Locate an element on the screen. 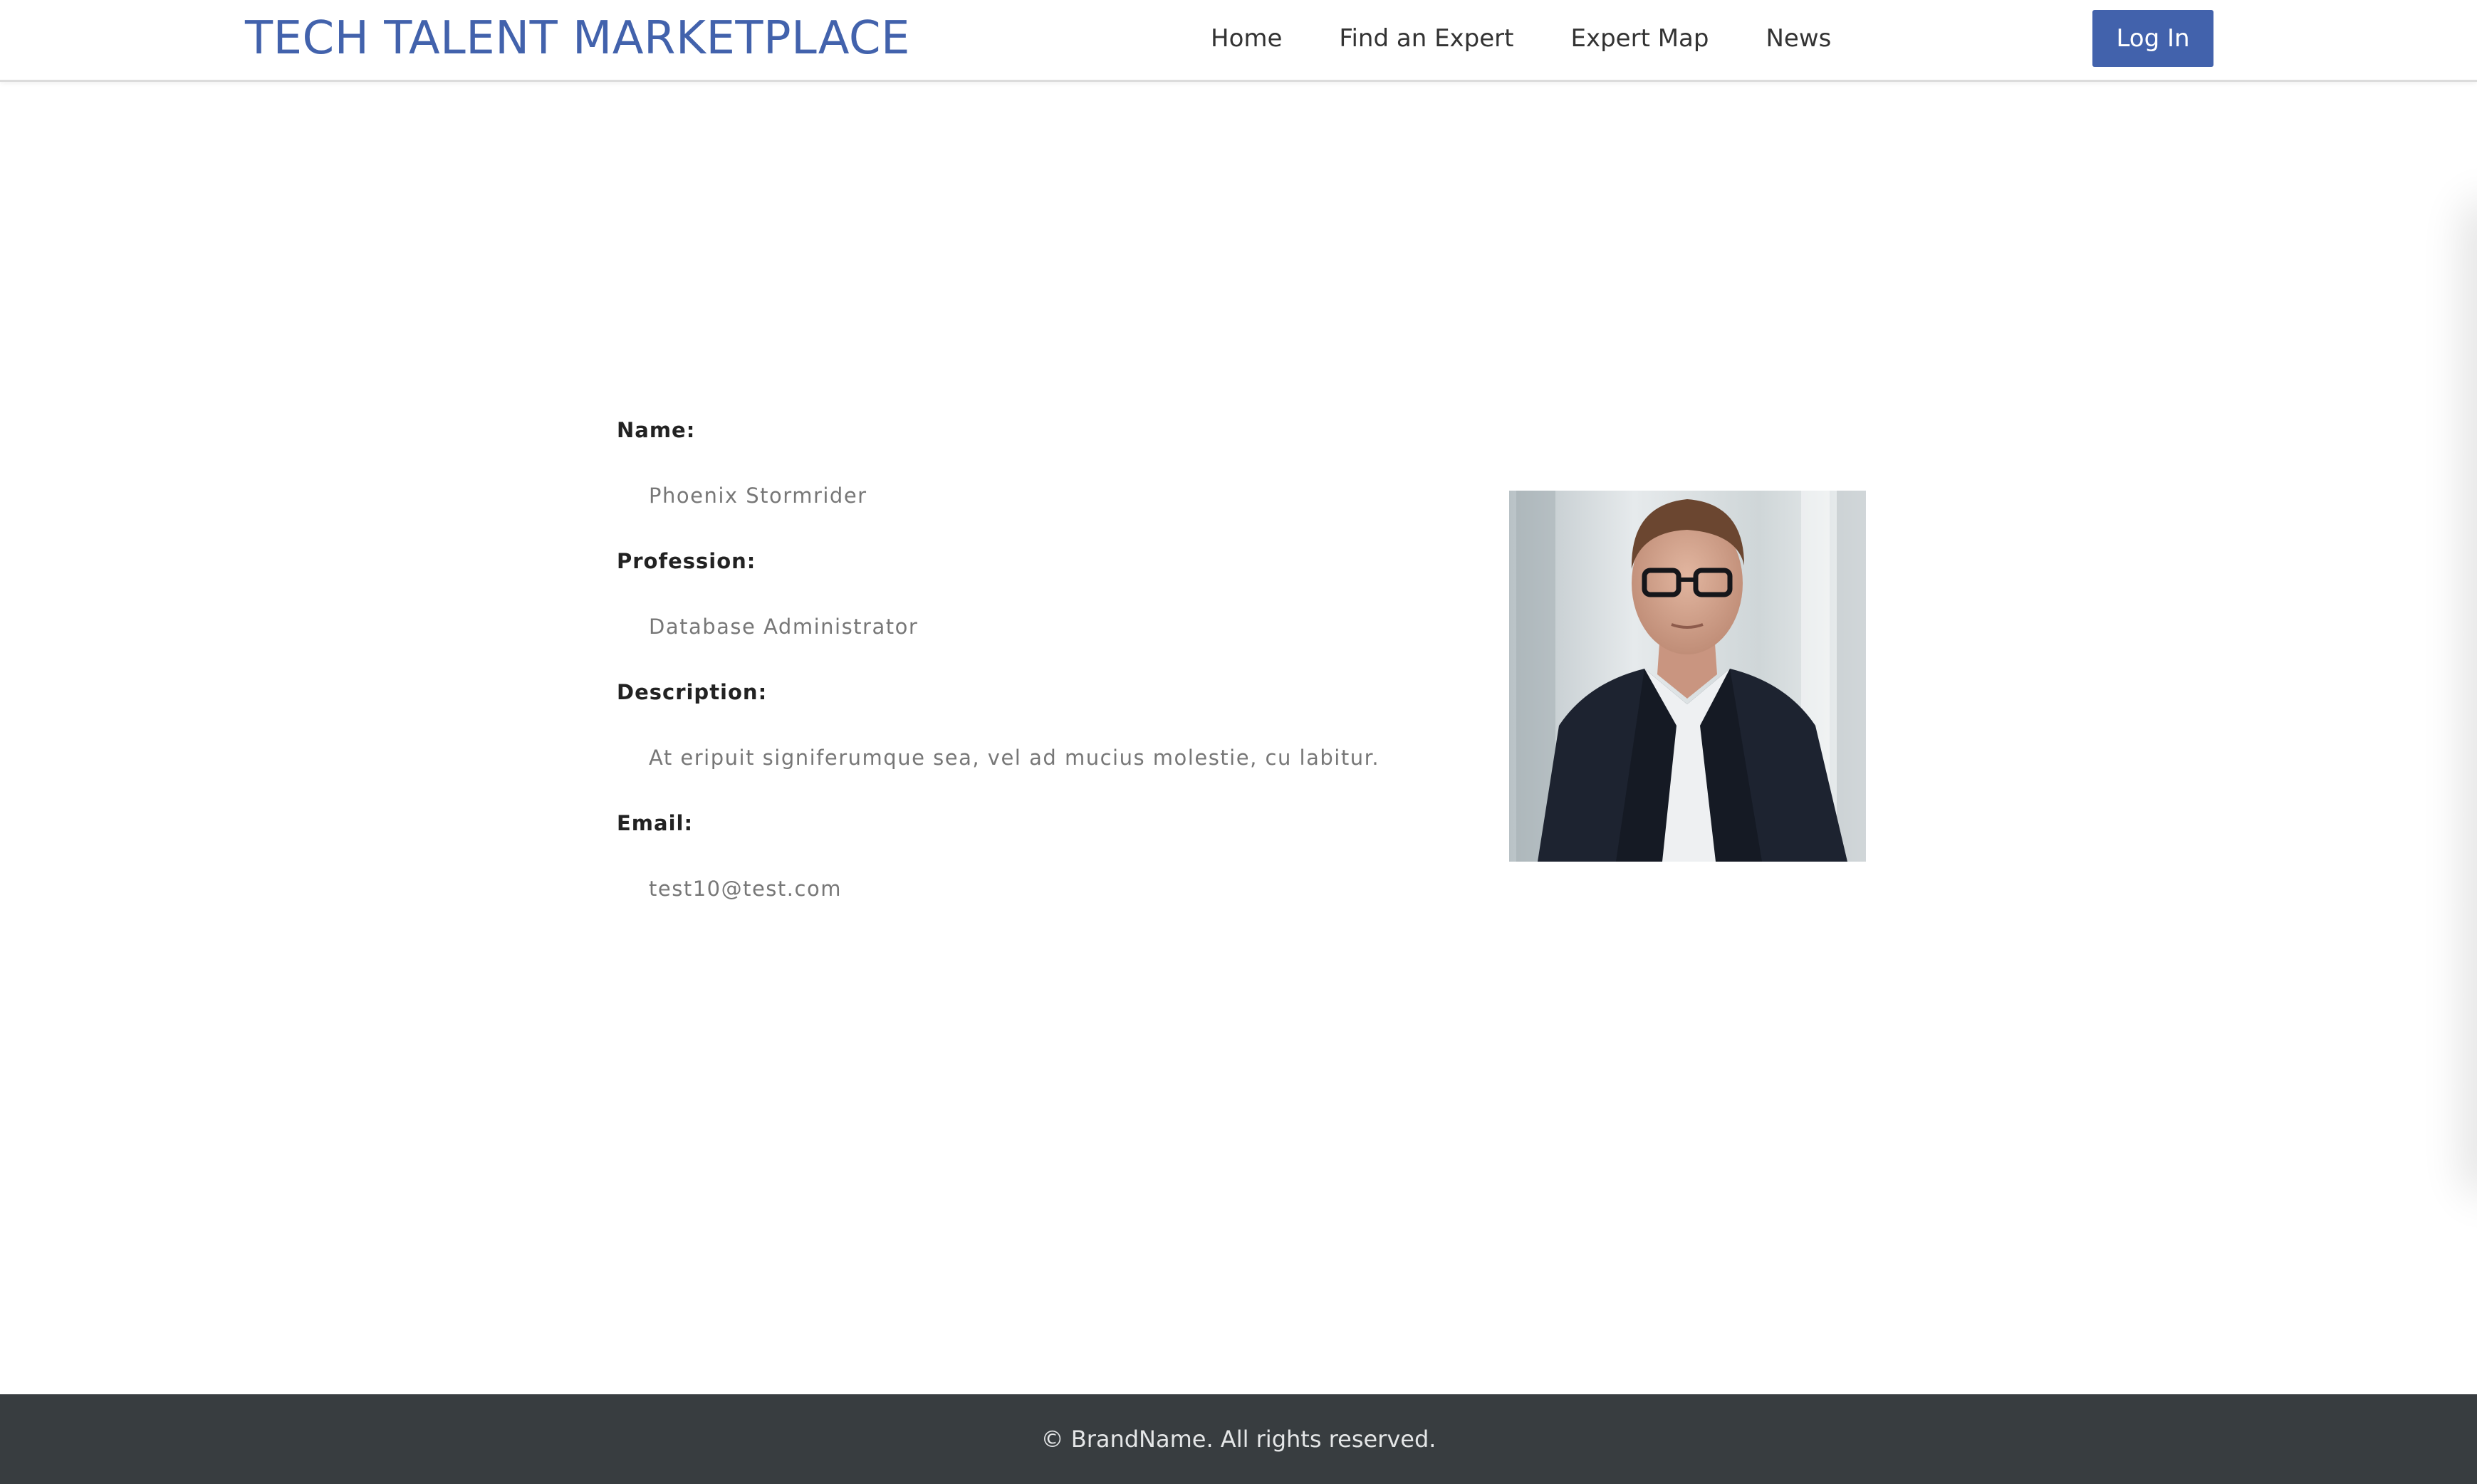 The image size is (2477, 1484). page-footer: © BrandName. All rights reserved. is located at coordinates (1238, 1439).